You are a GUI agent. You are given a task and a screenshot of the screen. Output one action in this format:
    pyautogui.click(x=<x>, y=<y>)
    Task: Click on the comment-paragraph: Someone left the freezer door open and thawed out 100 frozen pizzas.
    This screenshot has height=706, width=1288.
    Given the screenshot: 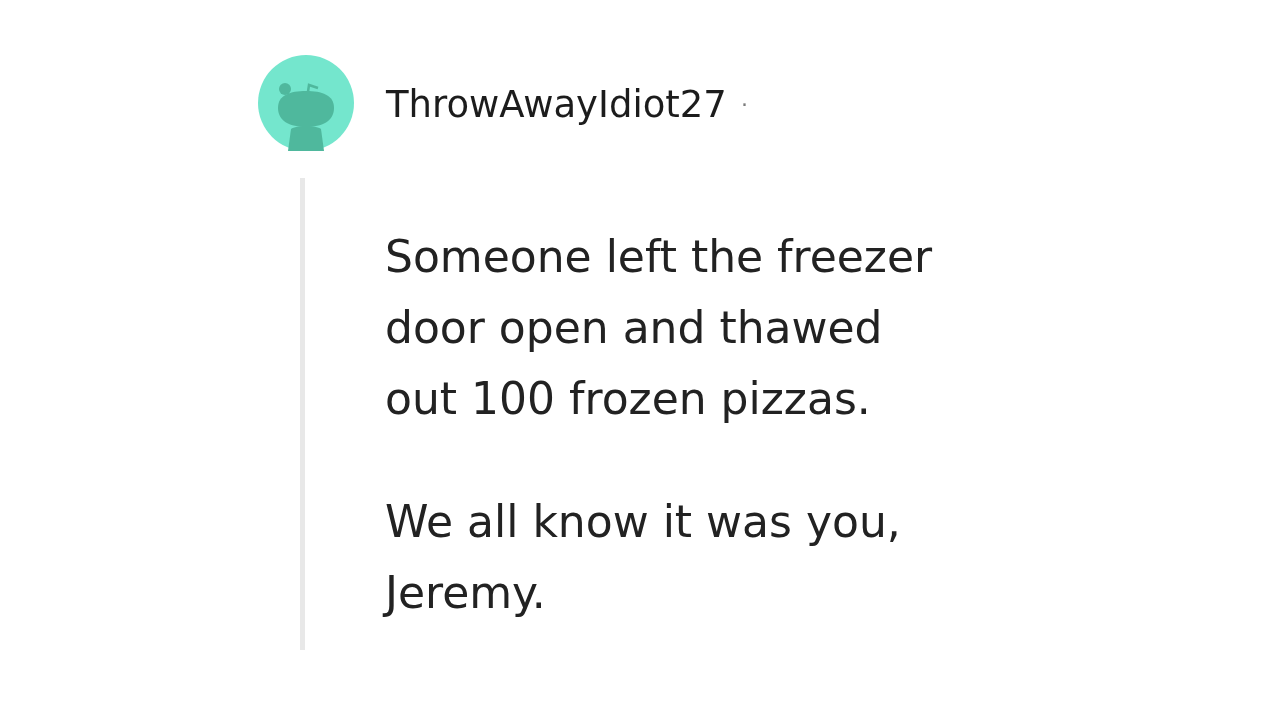 What is the action you would take?
    pyautogui.click(x=659, y=328)
    